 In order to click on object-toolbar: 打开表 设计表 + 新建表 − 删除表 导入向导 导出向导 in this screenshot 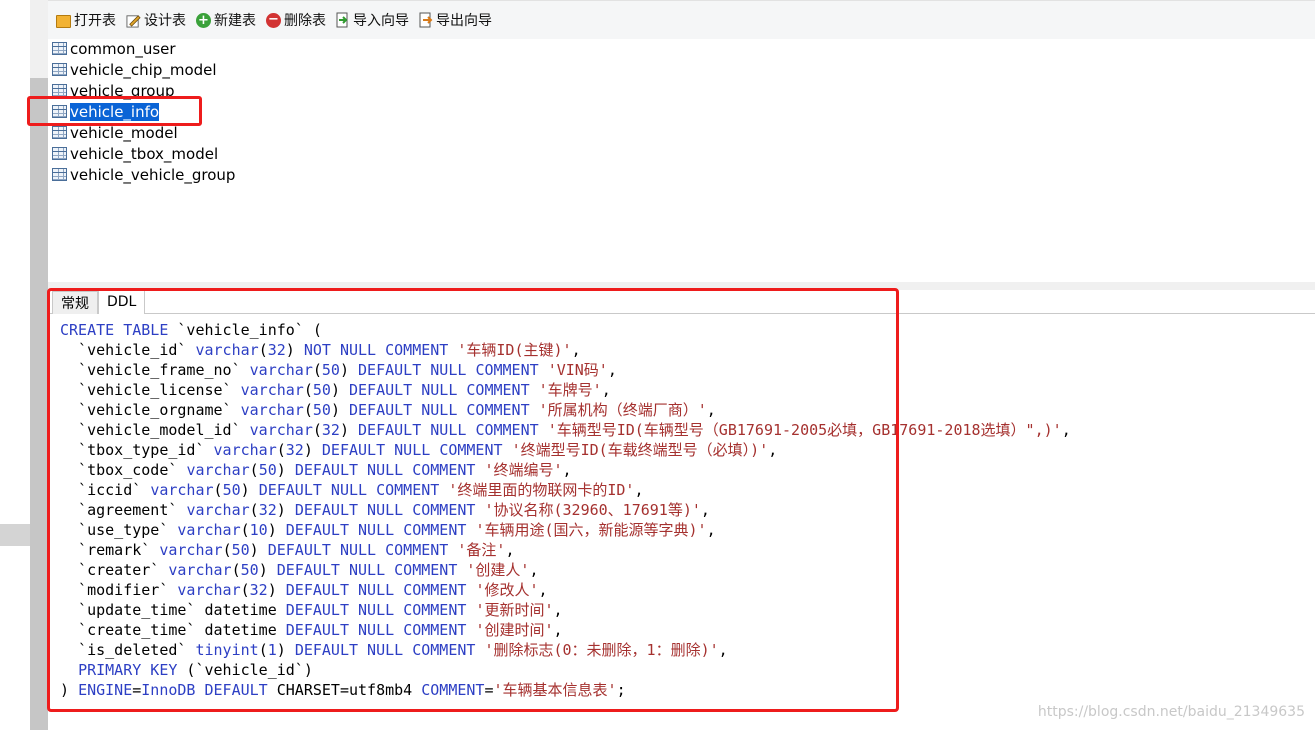, I will do `click(681, 19)`.